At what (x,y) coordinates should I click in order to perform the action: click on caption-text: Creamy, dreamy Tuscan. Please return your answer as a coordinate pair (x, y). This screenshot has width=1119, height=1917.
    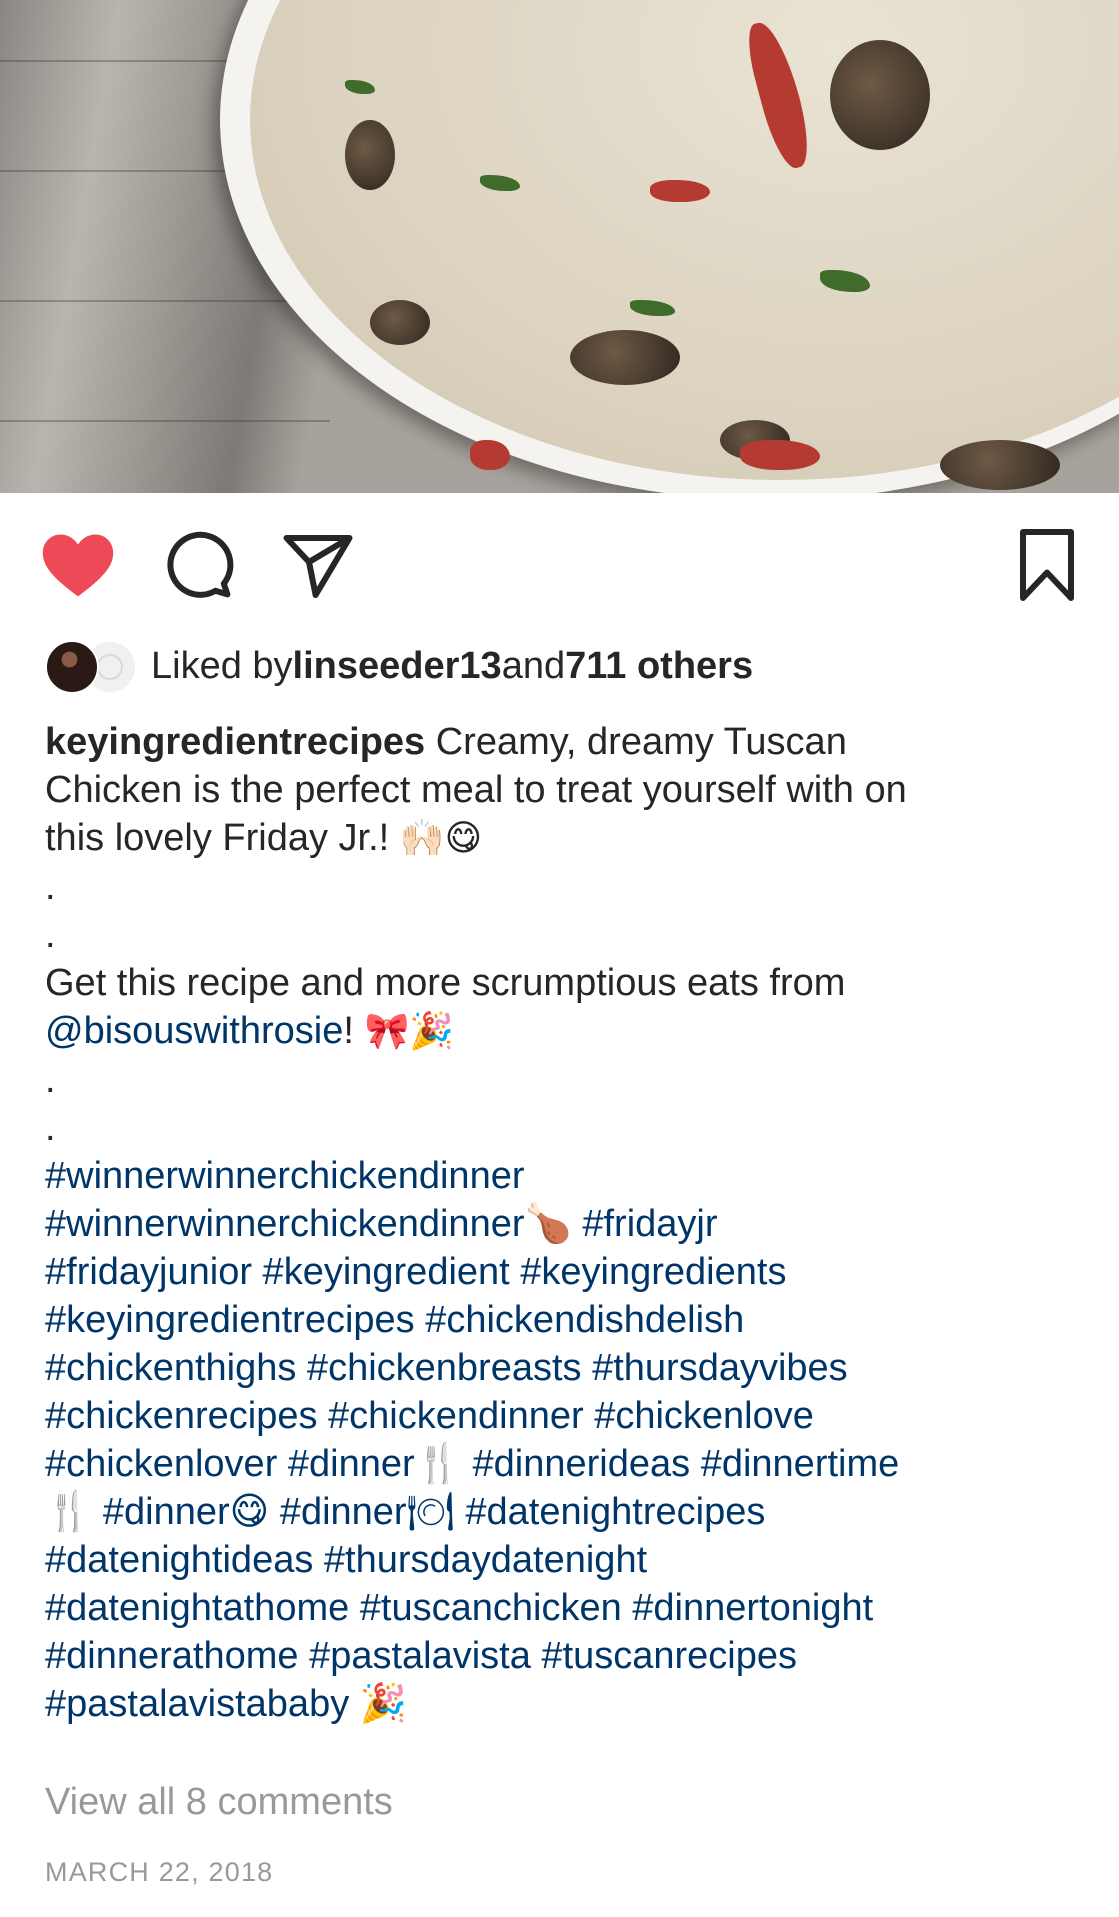
    Looking at the image, I should click on (636, 742).